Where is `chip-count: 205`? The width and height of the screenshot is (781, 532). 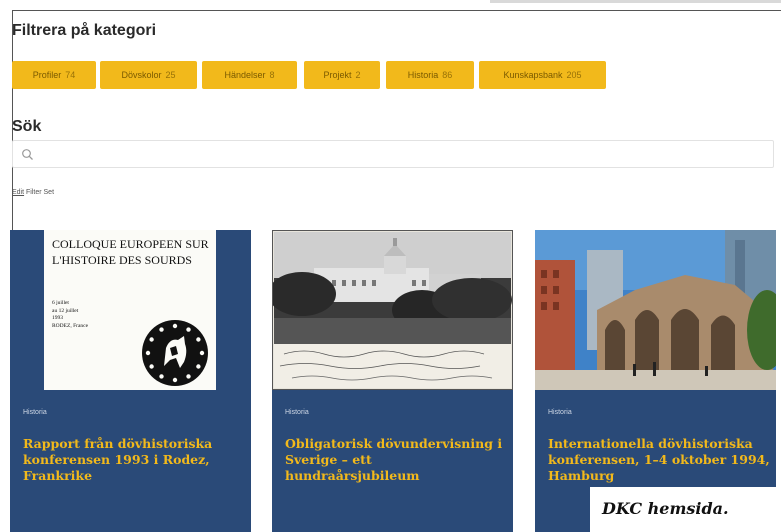 chip-count: 205 is located at coordinates (574, 75).